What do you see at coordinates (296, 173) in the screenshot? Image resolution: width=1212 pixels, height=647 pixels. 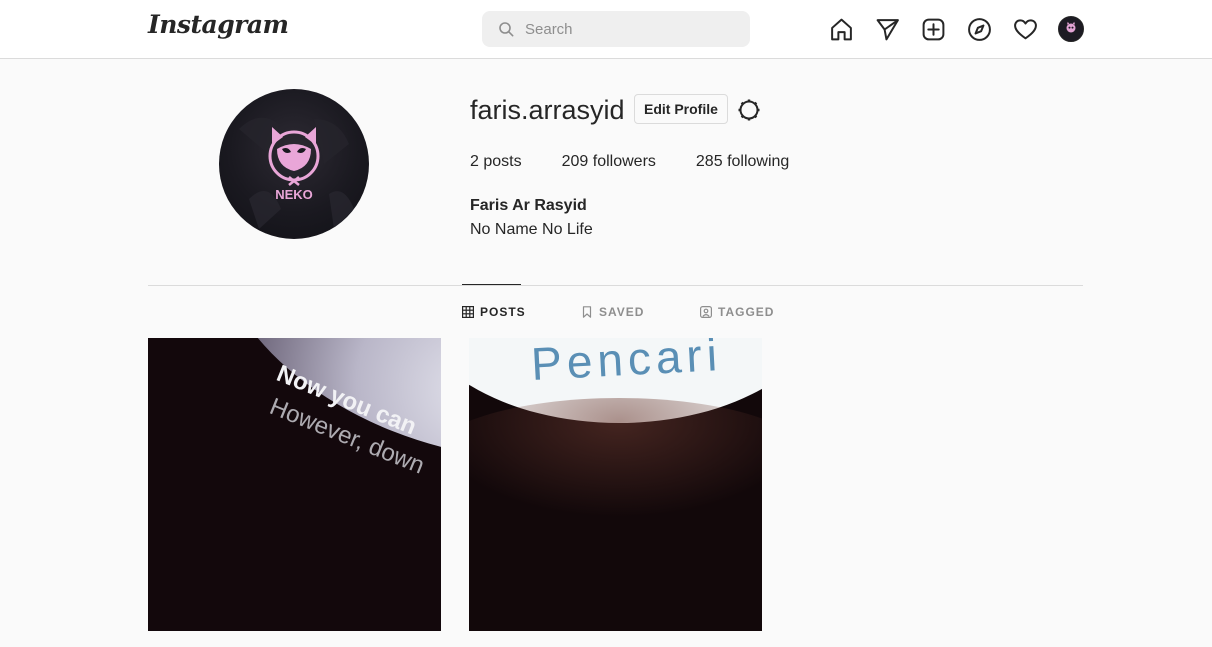 I see `neko-logo: NEKO` at bounding box center [296, 173].